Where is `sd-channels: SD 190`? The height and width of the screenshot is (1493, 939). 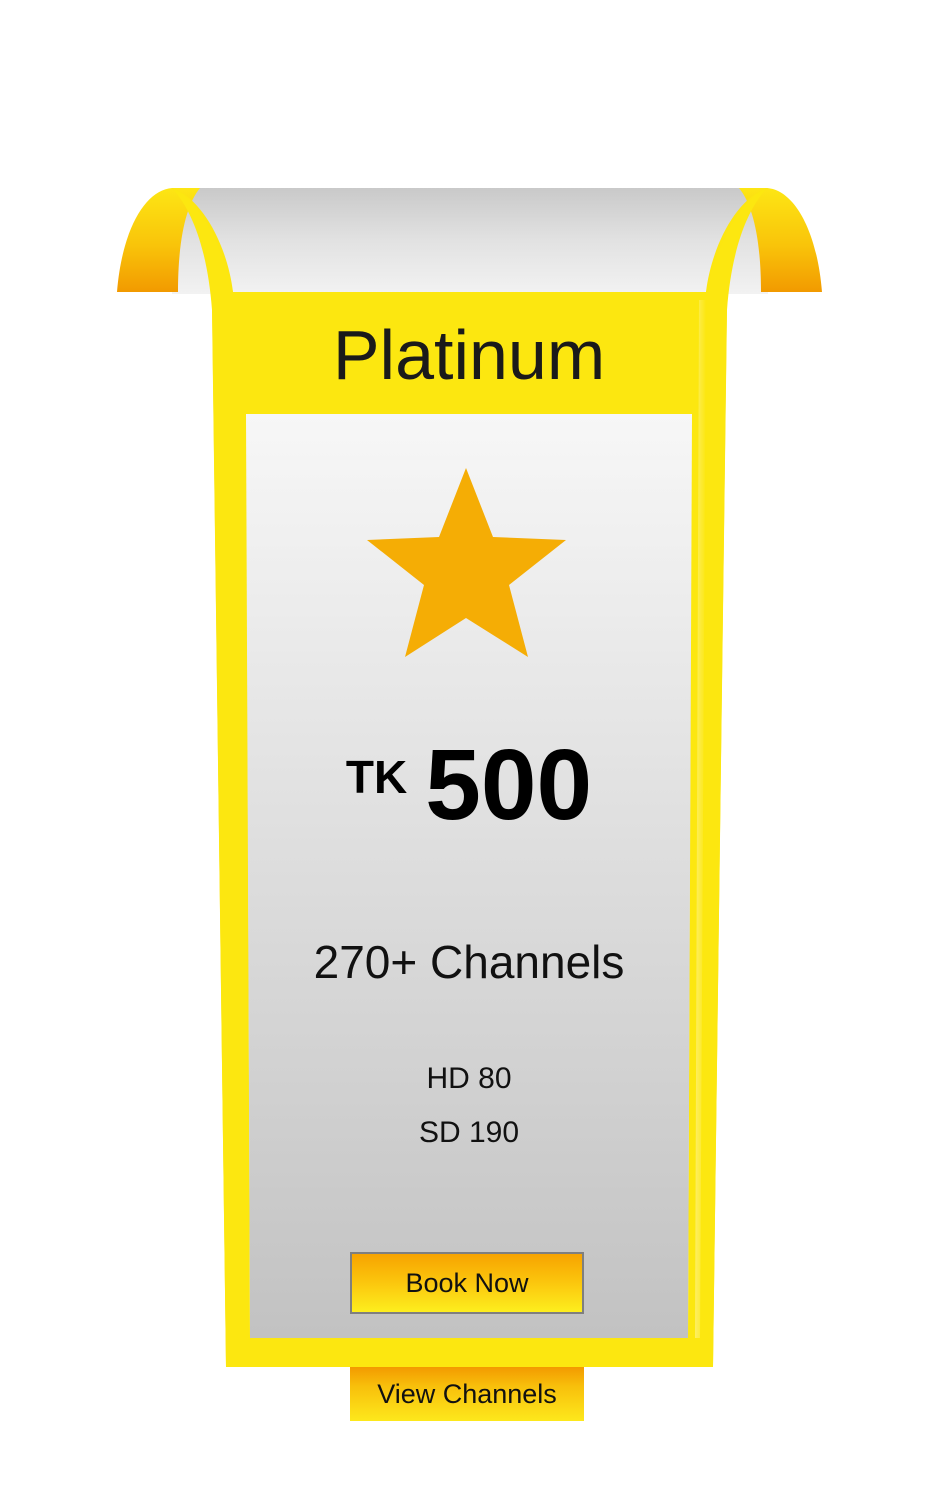
sd-channels: SD 190 is located at coordinates (469, 1132).